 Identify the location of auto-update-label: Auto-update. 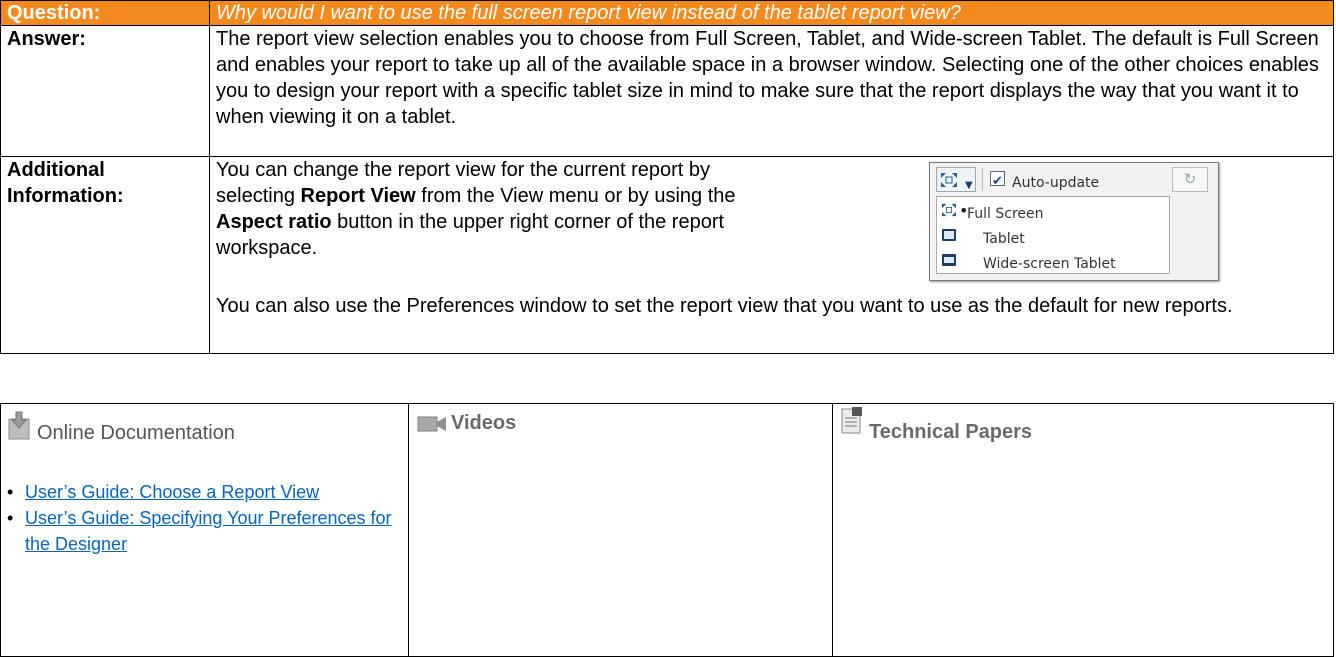
(1056, 183).